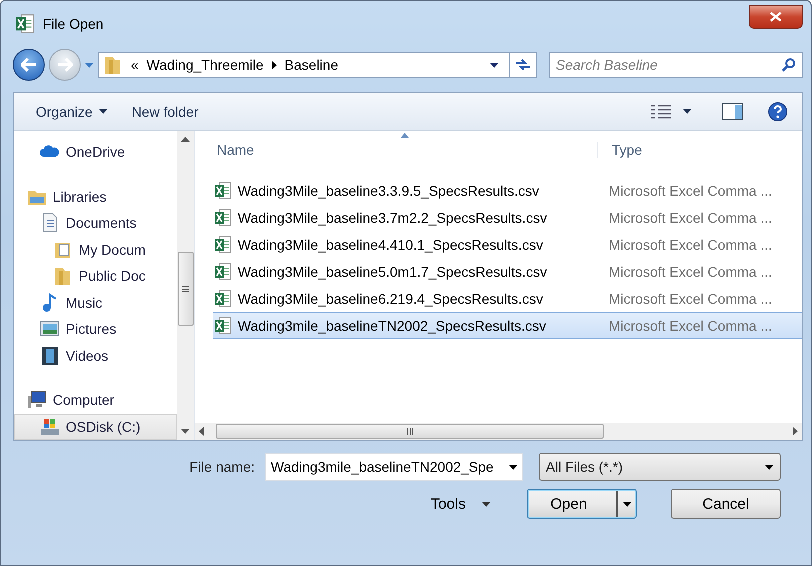 The height and width of the screenshot is (566, 812). I want to click on breadcrumb: Baseline, so click(311, 65).